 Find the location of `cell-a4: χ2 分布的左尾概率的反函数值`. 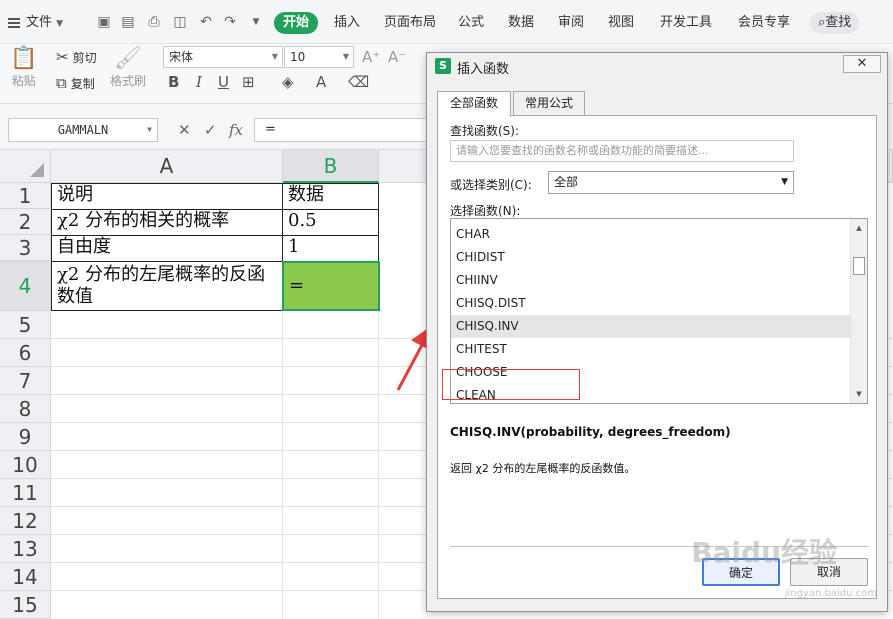

cell-a4: χ2 分布的左尾概率的反函数值 is located at coordinates (167, 286).